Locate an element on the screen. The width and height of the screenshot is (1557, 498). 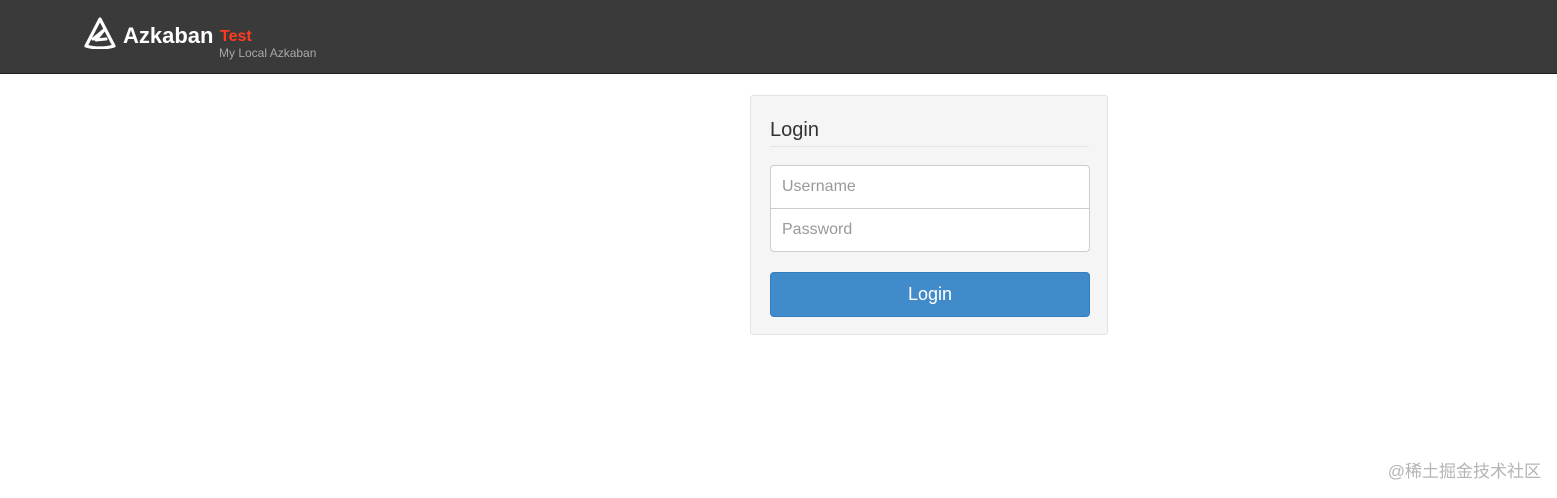
watermark-text: @稀土掘金技术社区 is located at coordinates (1464, 471).